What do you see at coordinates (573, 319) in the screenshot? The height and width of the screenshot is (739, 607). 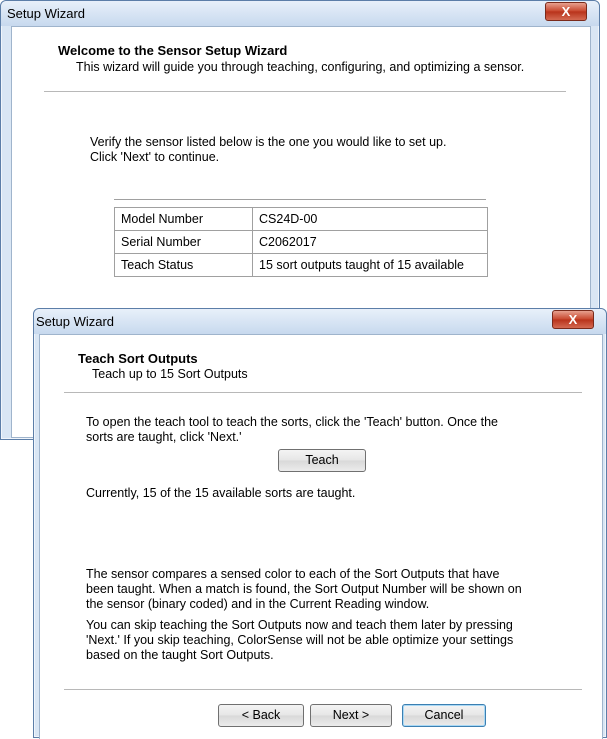 I see `front-close-button: X` at bounding box center [573, 319].